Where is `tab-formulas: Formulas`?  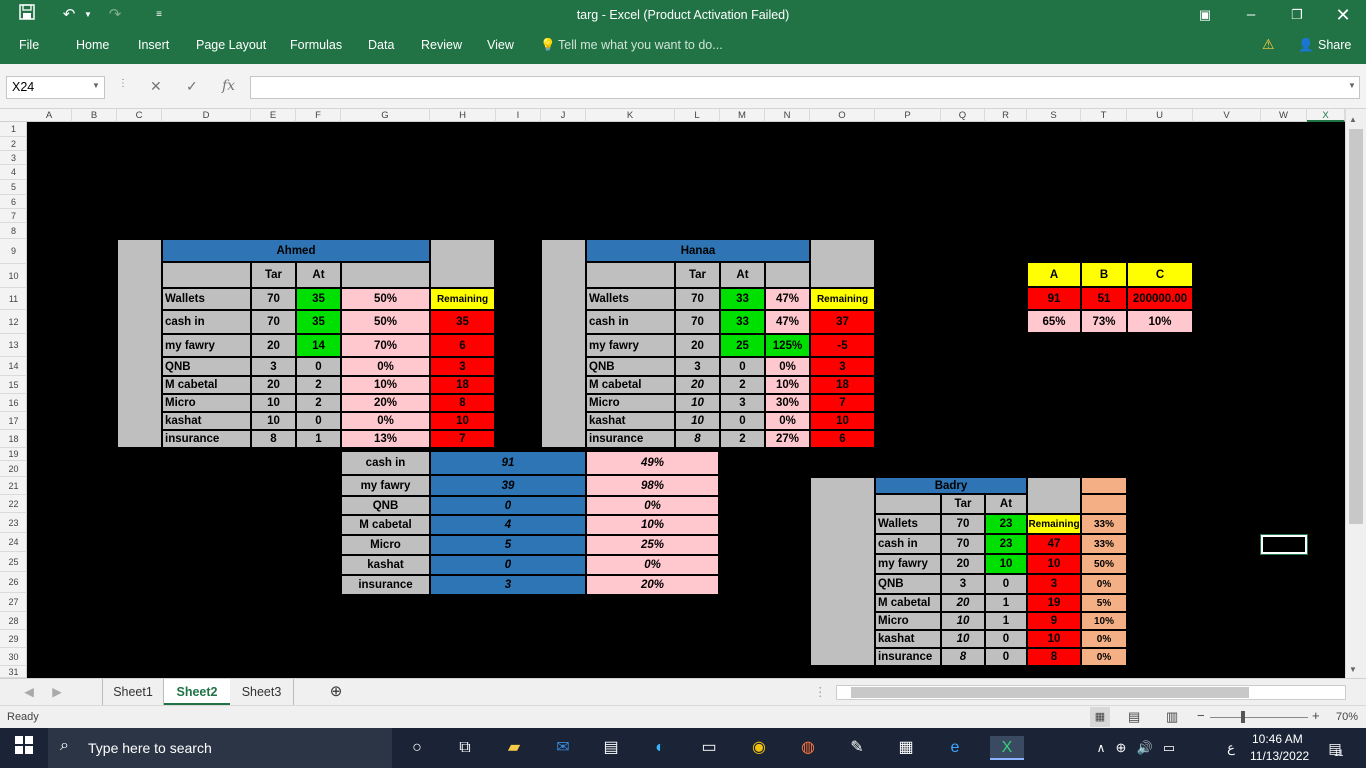 tab-formulas: Formulas is located at coordinates (316, 45).